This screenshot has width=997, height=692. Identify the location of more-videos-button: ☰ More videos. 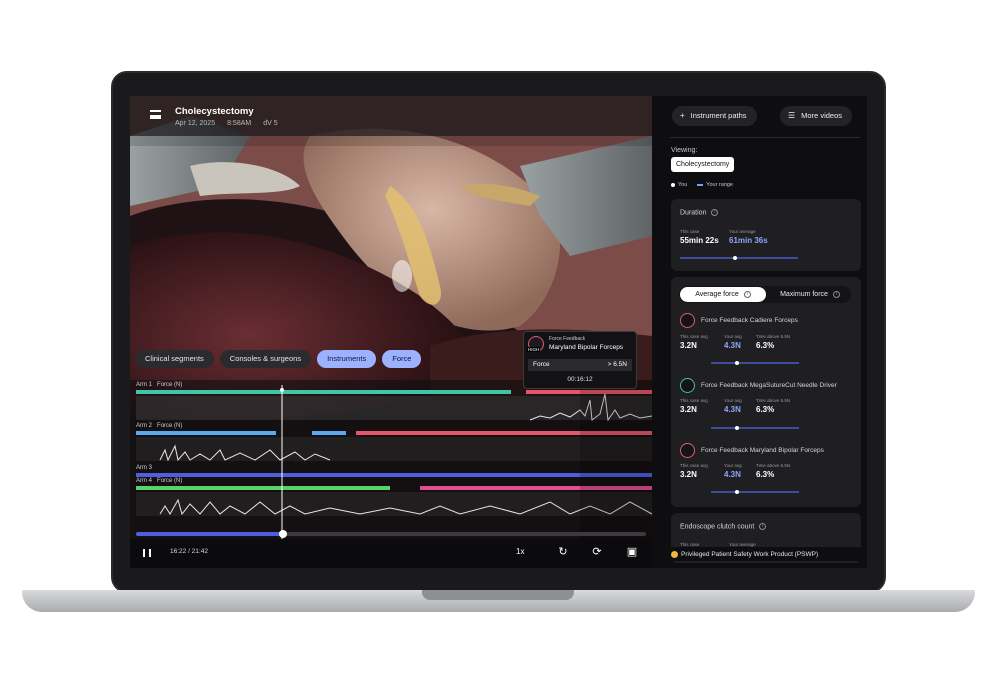
(816, 116).